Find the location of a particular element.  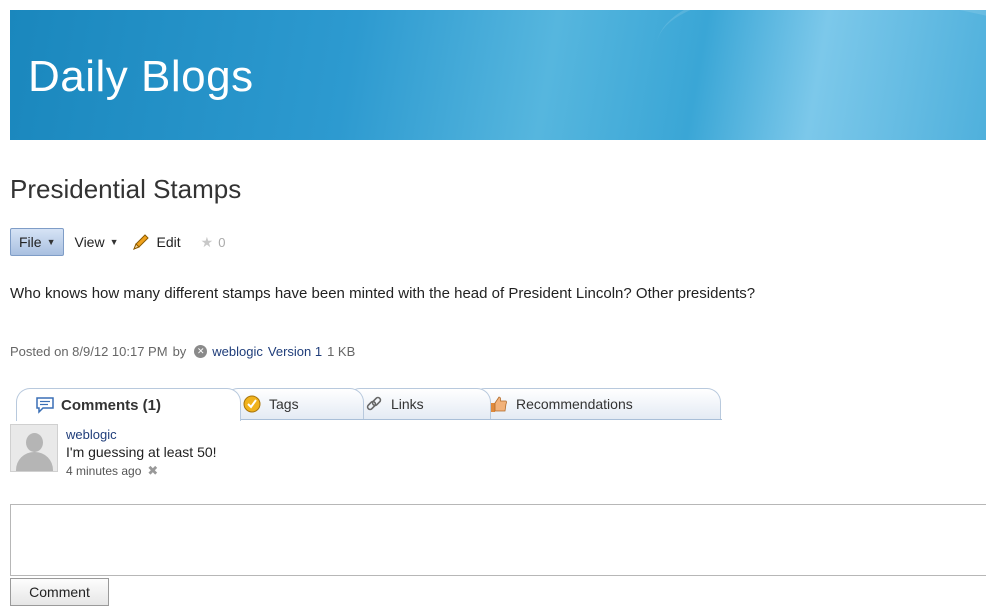

avatar is located at coordinates (34, 448).